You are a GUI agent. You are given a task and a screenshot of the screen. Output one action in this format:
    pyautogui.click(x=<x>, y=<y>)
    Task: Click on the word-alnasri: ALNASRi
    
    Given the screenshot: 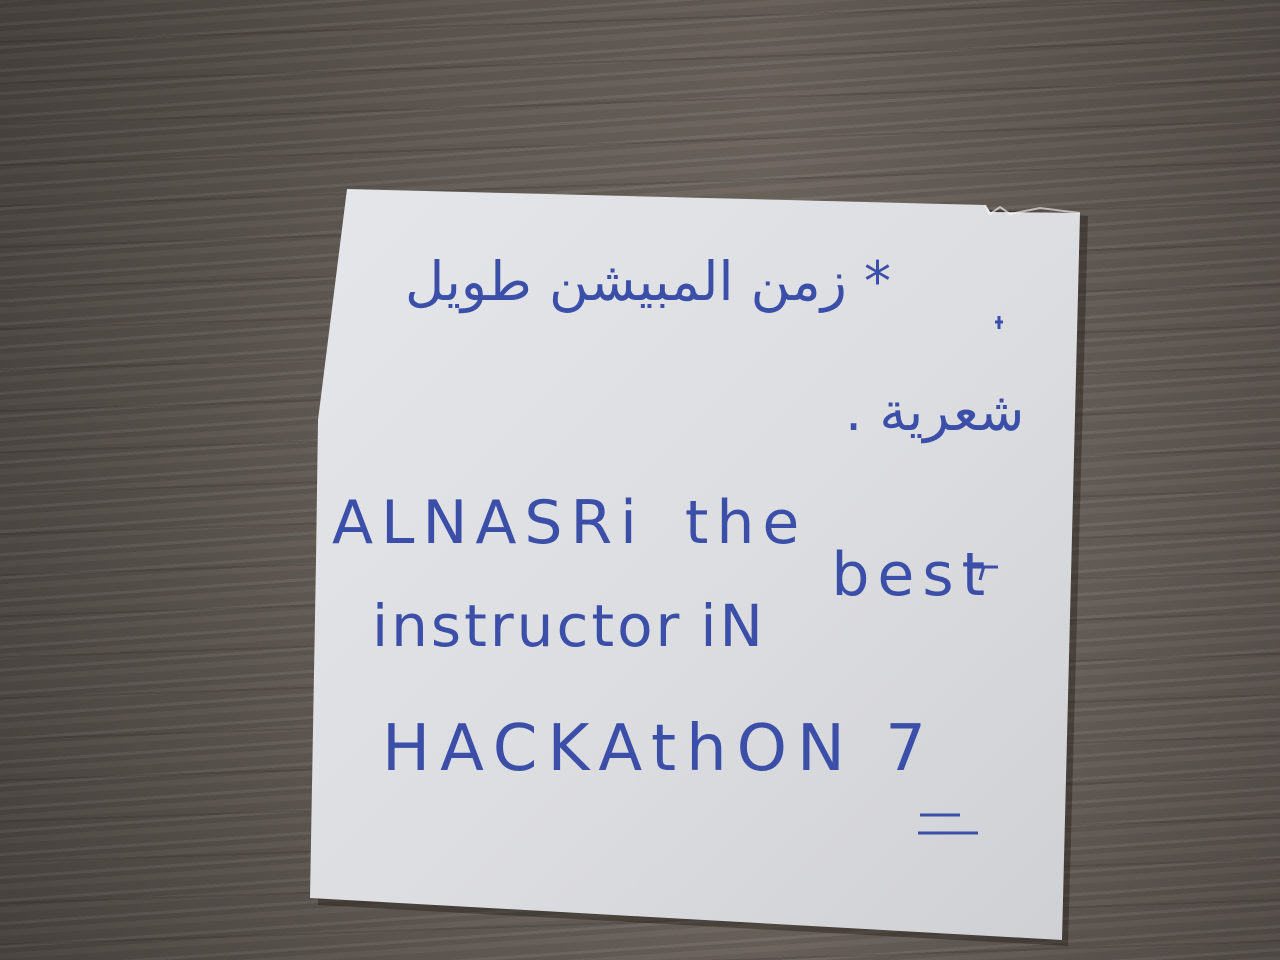 What is the action you would take?
    pyautogui.click(x=488, y=523)
    